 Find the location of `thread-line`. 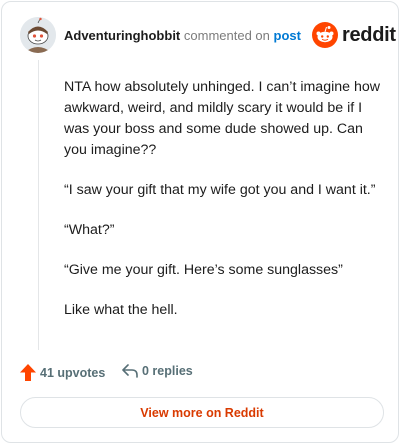

thread-line is located at coordinates (38, 205).